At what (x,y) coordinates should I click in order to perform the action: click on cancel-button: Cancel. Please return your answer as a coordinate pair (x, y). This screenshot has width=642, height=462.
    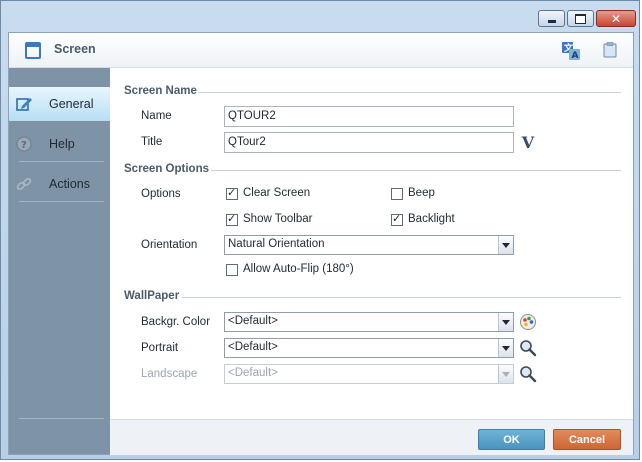
    Looking at the image, I should click on (587, 439).